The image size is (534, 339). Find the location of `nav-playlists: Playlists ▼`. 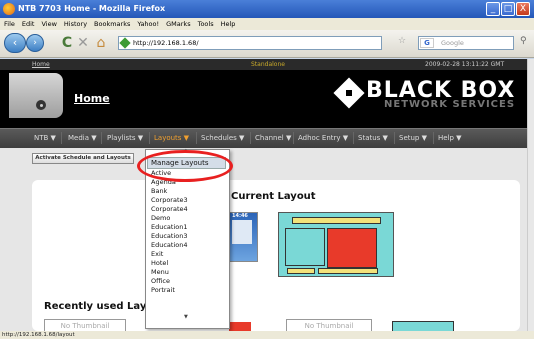

nav-playlists: Playlists ▼ is located at coordinates (125, 138).